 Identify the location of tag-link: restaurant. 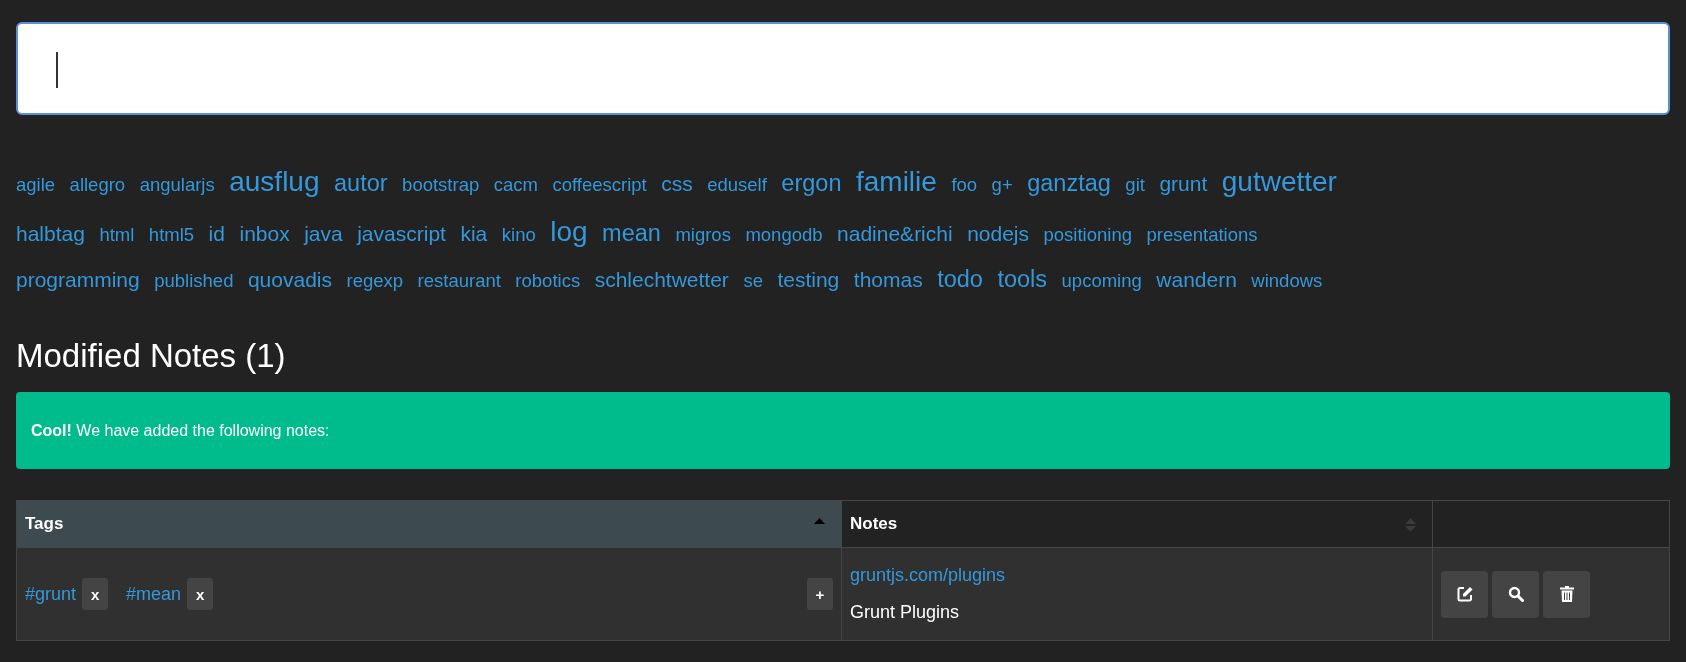
(459, 281).